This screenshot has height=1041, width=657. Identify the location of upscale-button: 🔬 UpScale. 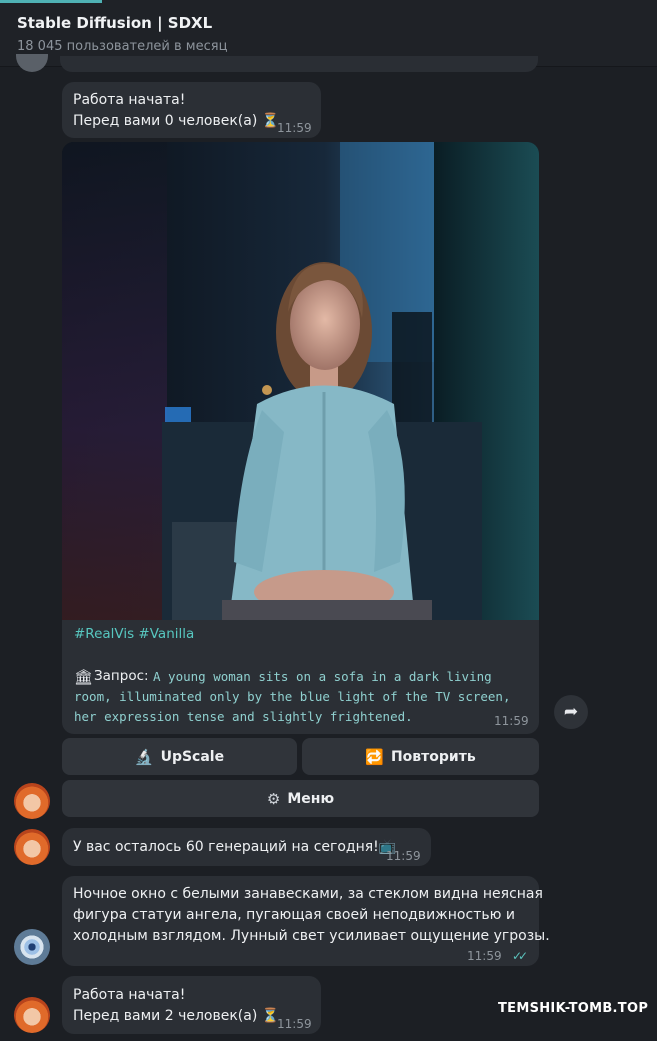
(179, 756).